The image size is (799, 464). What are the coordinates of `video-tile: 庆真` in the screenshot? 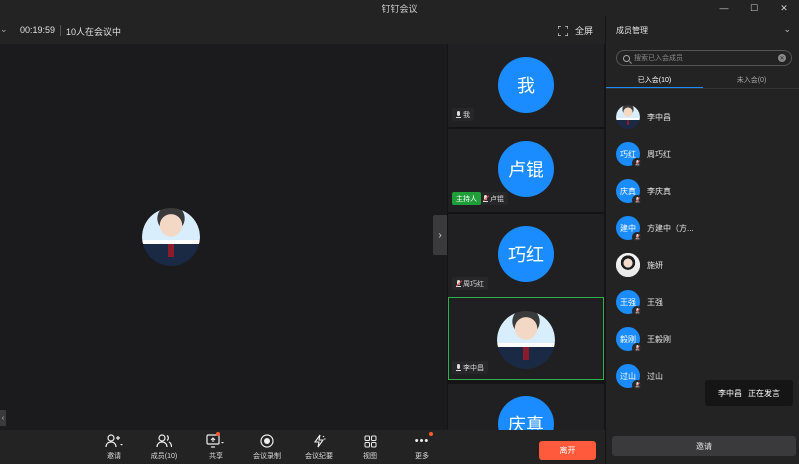 It's located at (526, 407).